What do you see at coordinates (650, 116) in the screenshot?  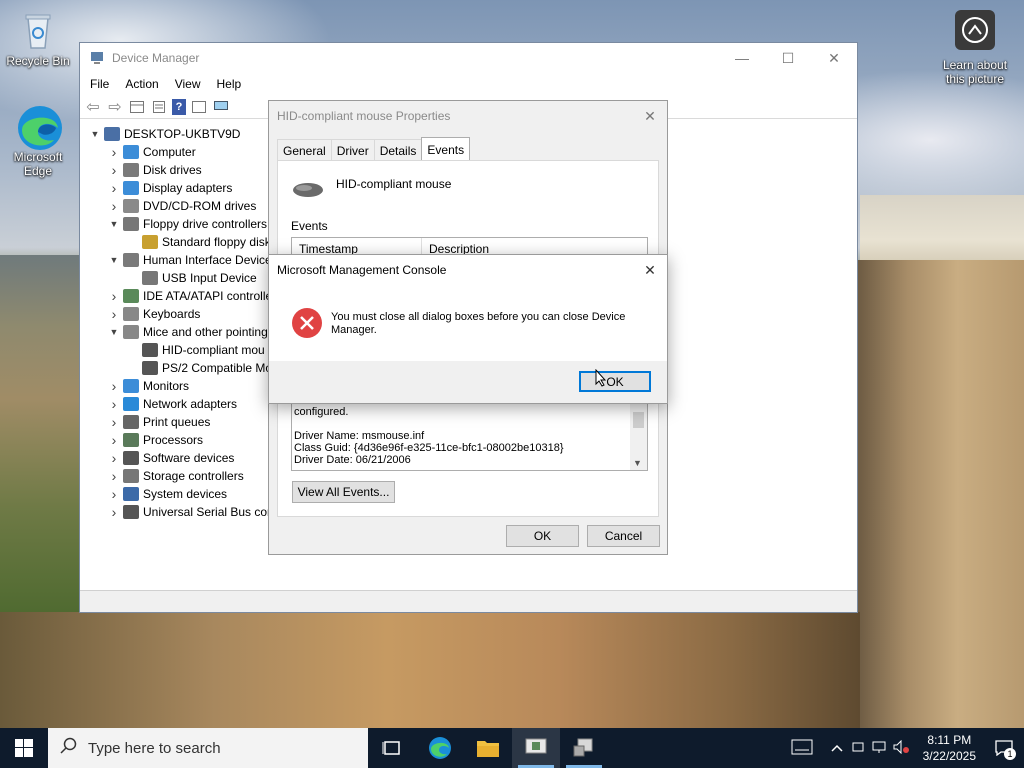 I see `properties-close-button: ✕` at bounding box center [650, 116].